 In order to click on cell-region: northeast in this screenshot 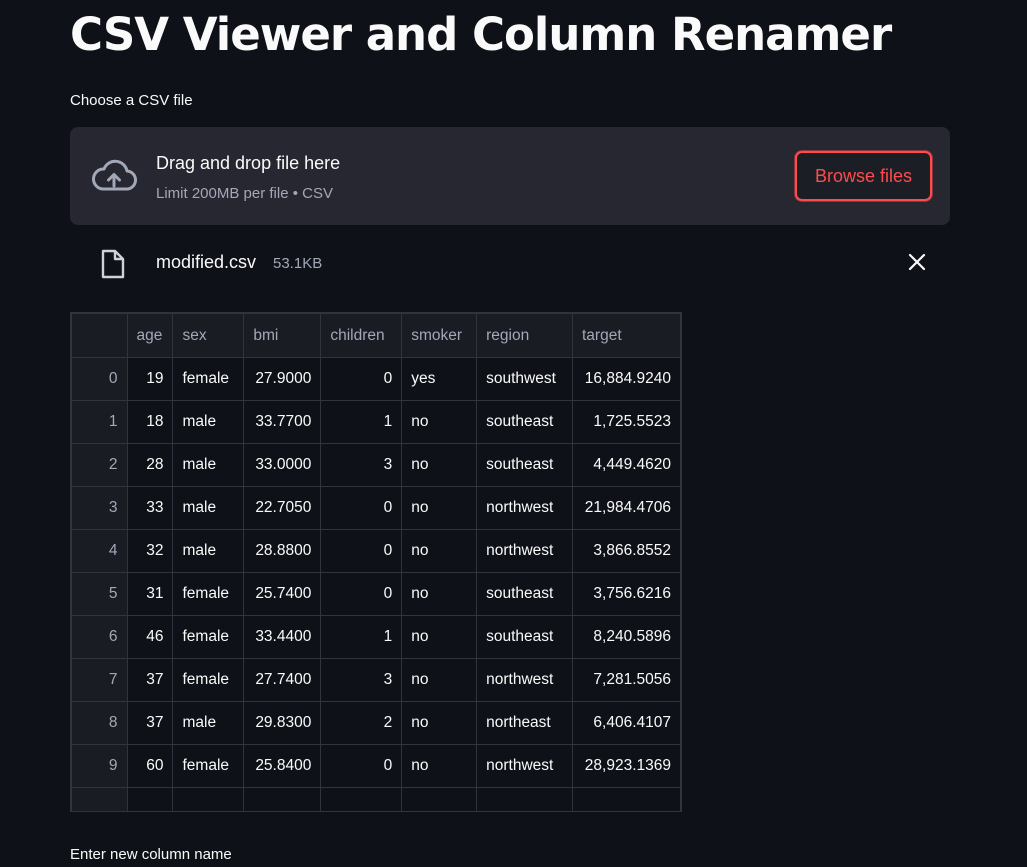, I will do `click(524, 723)`.